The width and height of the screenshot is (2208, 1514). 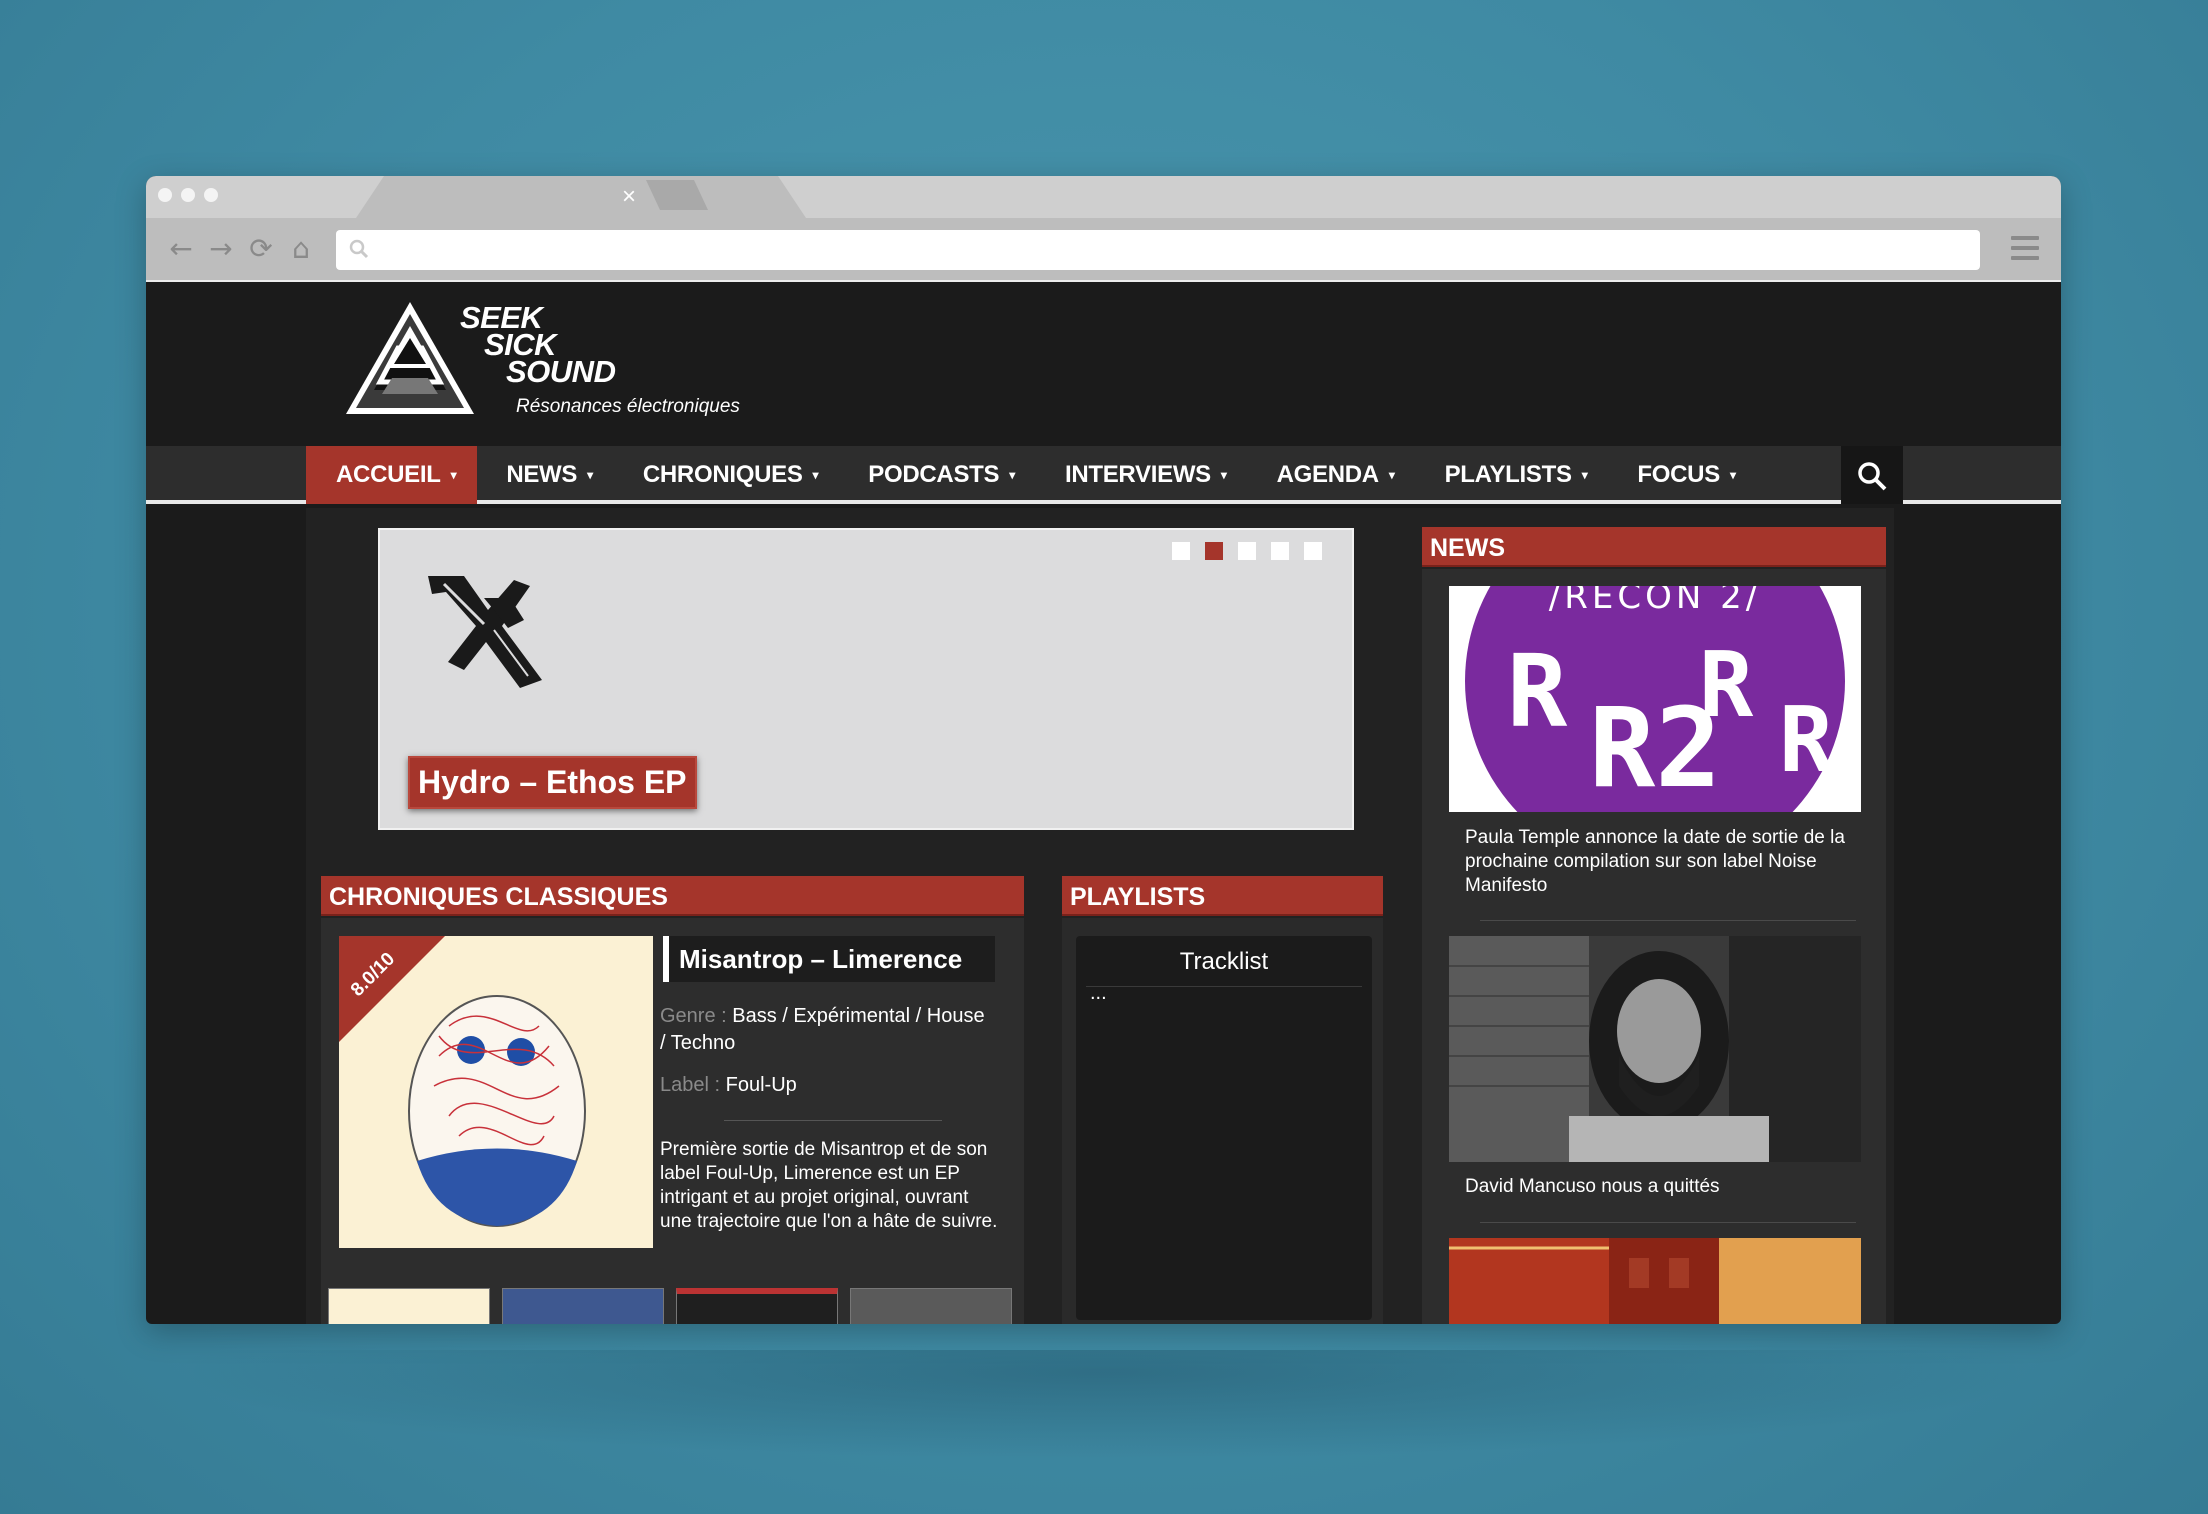 What do you see at coordinates (672, 896) in the screenshot?
I see `section-heading-chroniques: CHRONIQUES CLASSIQUES` at bounding box center [672, 896].